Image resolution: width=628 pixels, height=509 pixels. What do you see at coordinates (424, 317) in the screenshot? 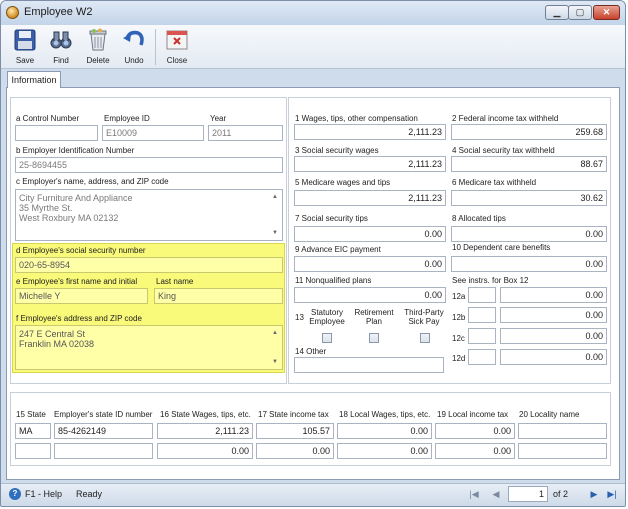
I see `third-party-sick-pay-label: Third-Party Sick Pay` at bounding box center [424, 317].